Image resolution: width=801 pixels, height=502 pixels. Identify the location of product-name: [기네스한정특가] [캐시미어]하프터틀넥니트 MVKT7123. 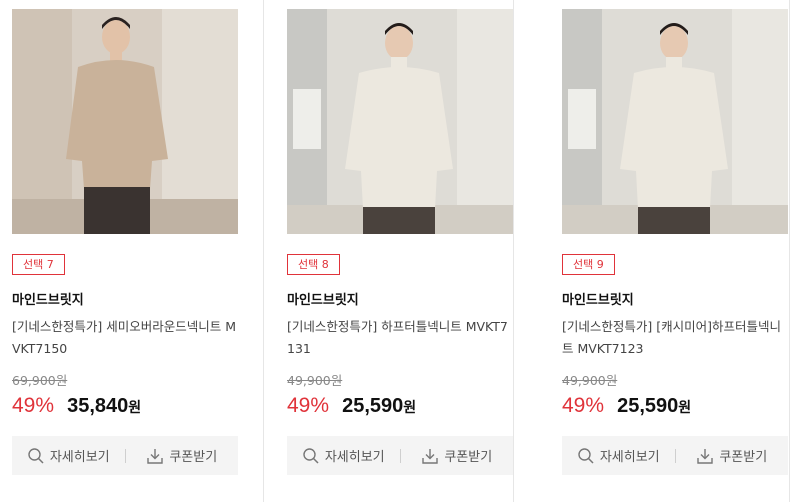
(676, 338).